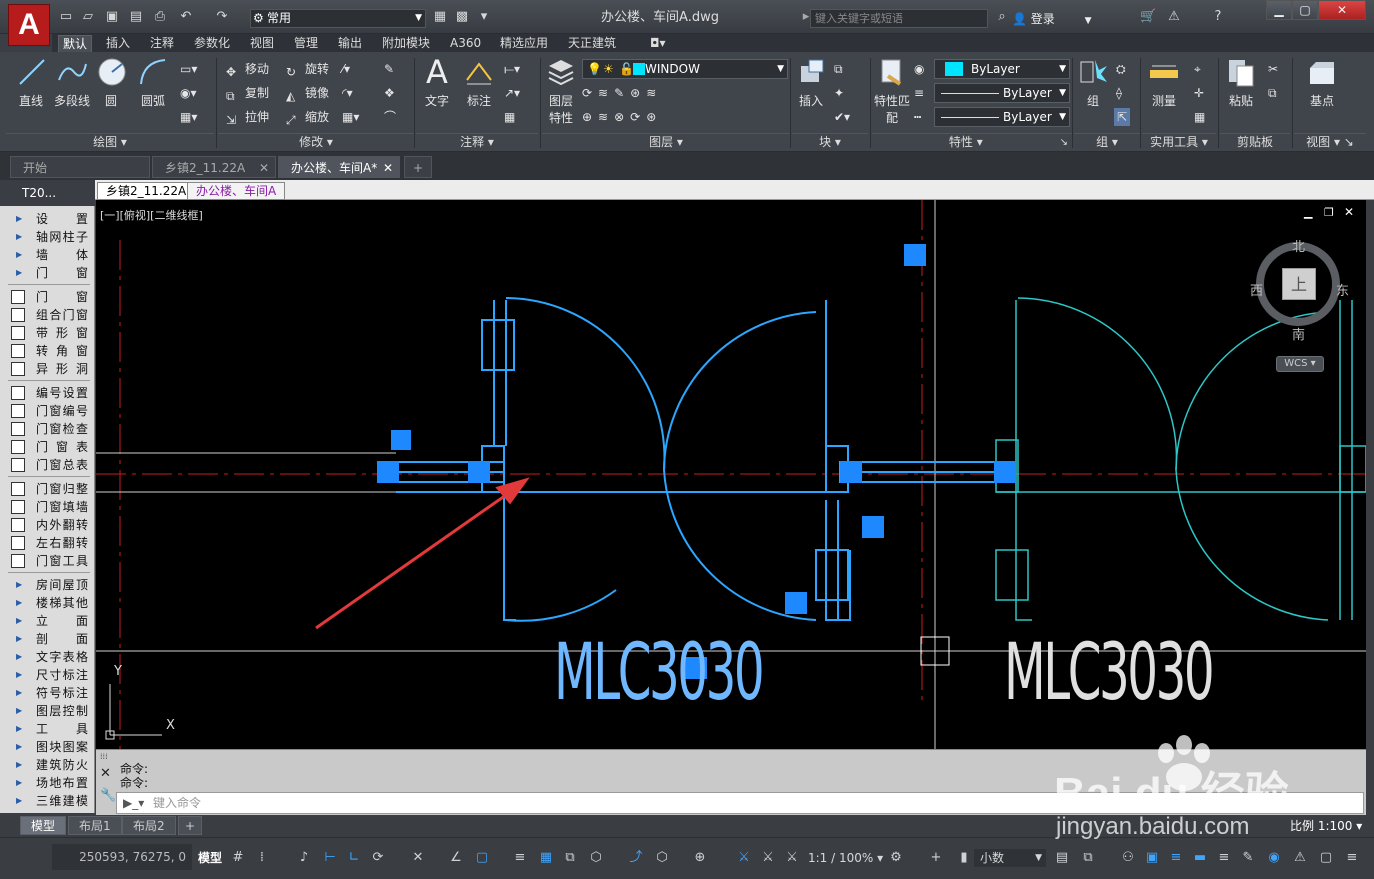  Describe the element at coordinates (1002, 69) in the screenshot. I see `color-select: ByLayer ▼` at that location.